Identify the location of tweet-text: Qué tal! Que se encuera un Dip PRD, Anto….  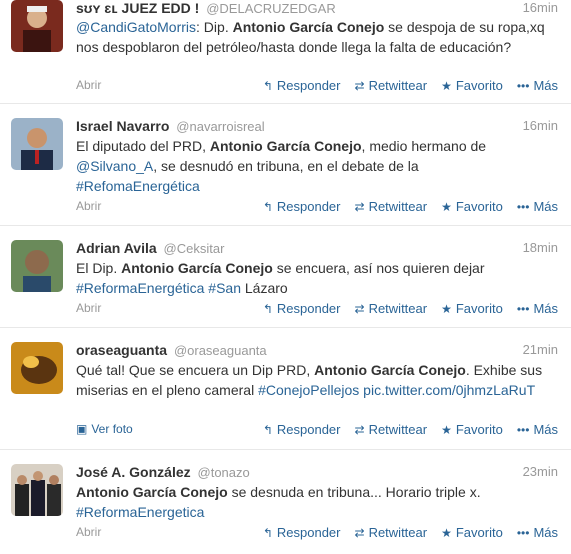
(311, 380).